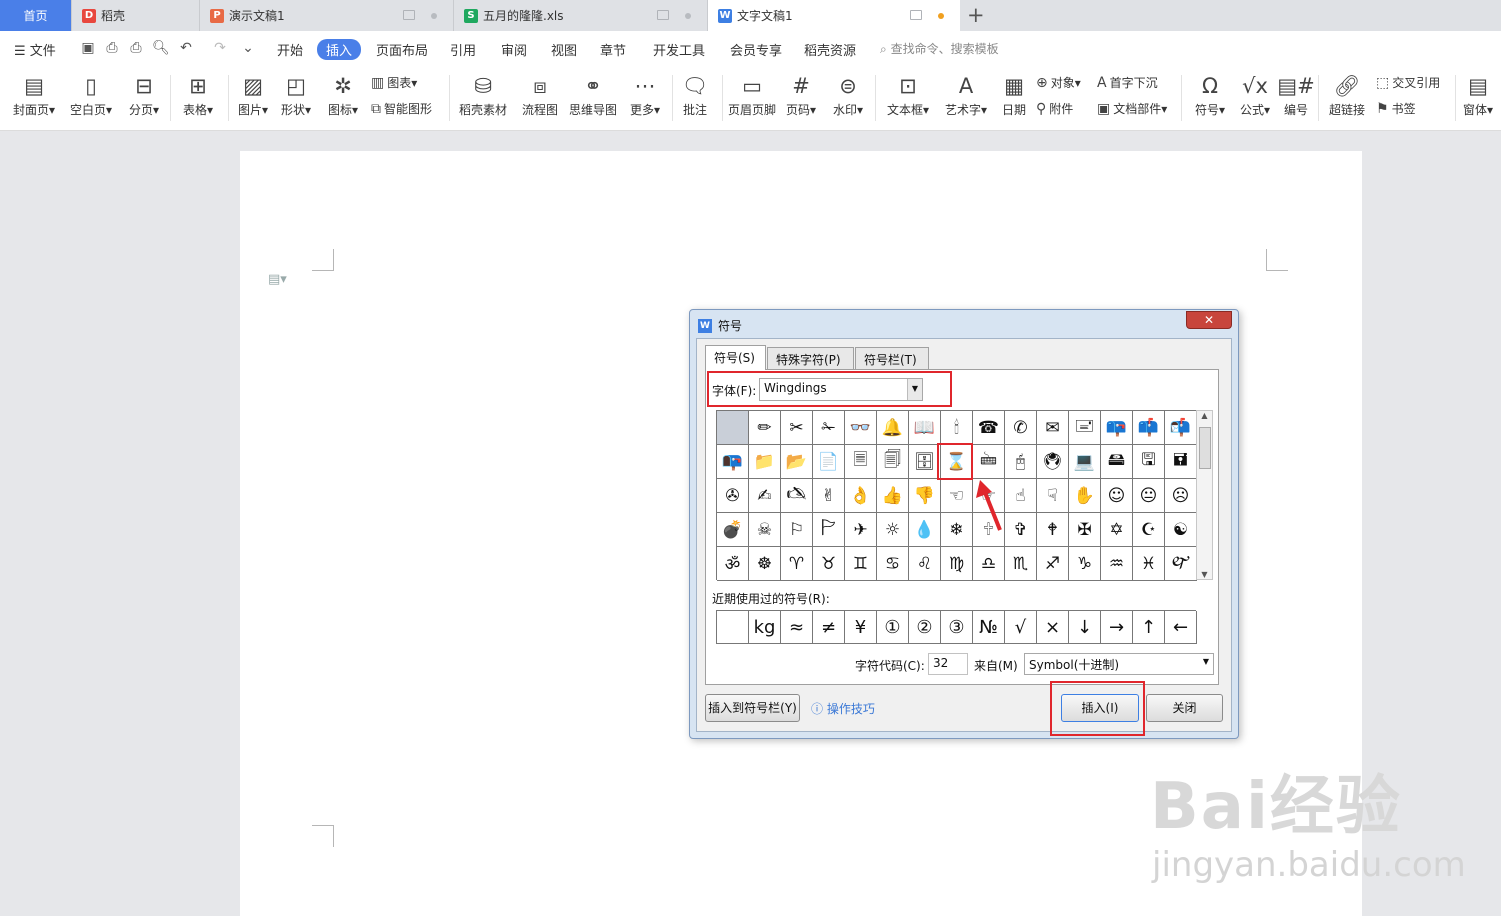 This screenshot has height=916, width=1501. Describe the element at coordinates (829, 627) in the screenshot. I see `recent-symbol-cell: ≠` at that location.